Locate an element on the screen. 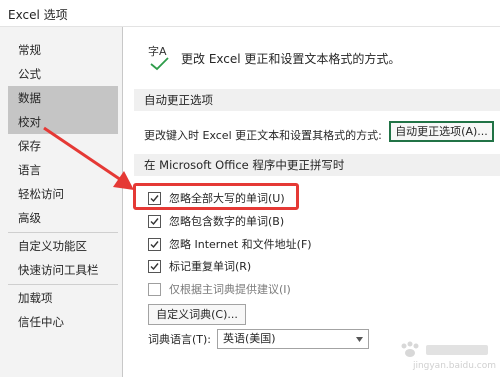 The image size is (500, 377). paw-logo-icon is located at coordinates (444, 349).